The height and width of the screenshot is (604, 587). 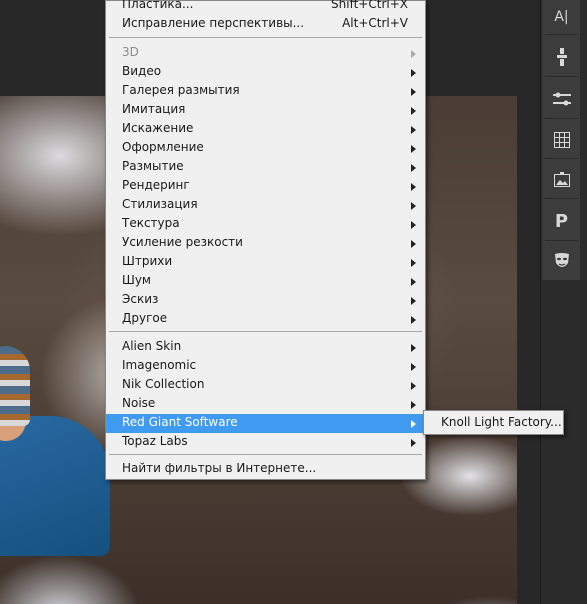 What do you see at coordinates (265, 300) in the screenshot?
I see `menu-item-sketch: Эскиз` at bounding box center [265, 300].